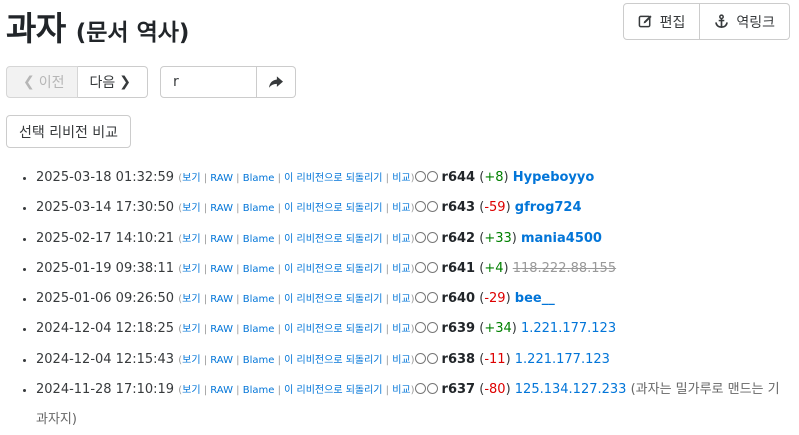 This screenshot has height=435, width=799. I want to click on revision-number: r644, so click(458, 177).